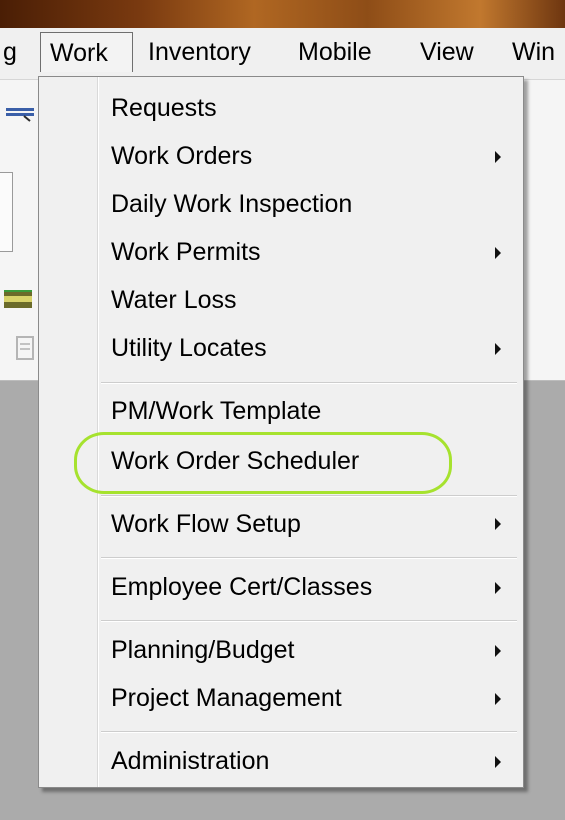 This screenshot has height=820, width=565. Describe the element at coordinates (447, 52) in the screenshot. I see `menu-item-view: View` at that location.